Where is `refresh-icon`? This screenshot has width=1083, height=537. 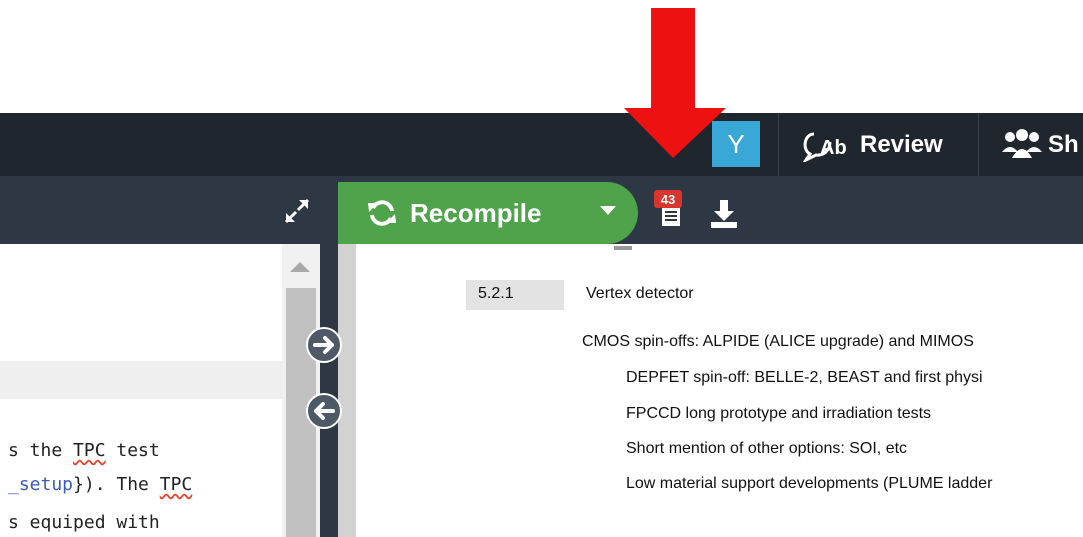 refresh-icon is located at coordinates (382, 213).